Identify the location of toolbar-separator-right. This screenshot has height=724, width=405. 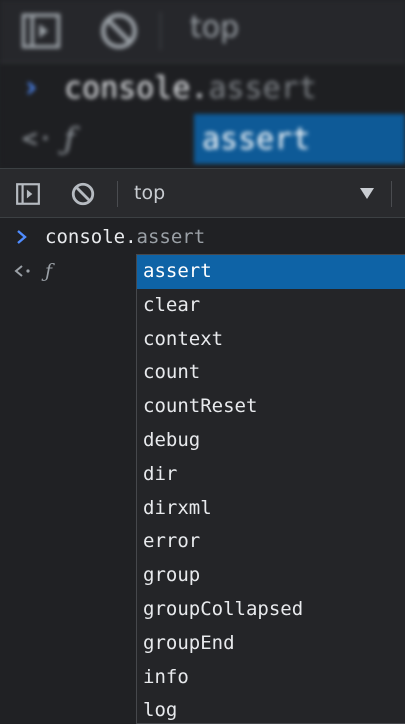
(391, 194).